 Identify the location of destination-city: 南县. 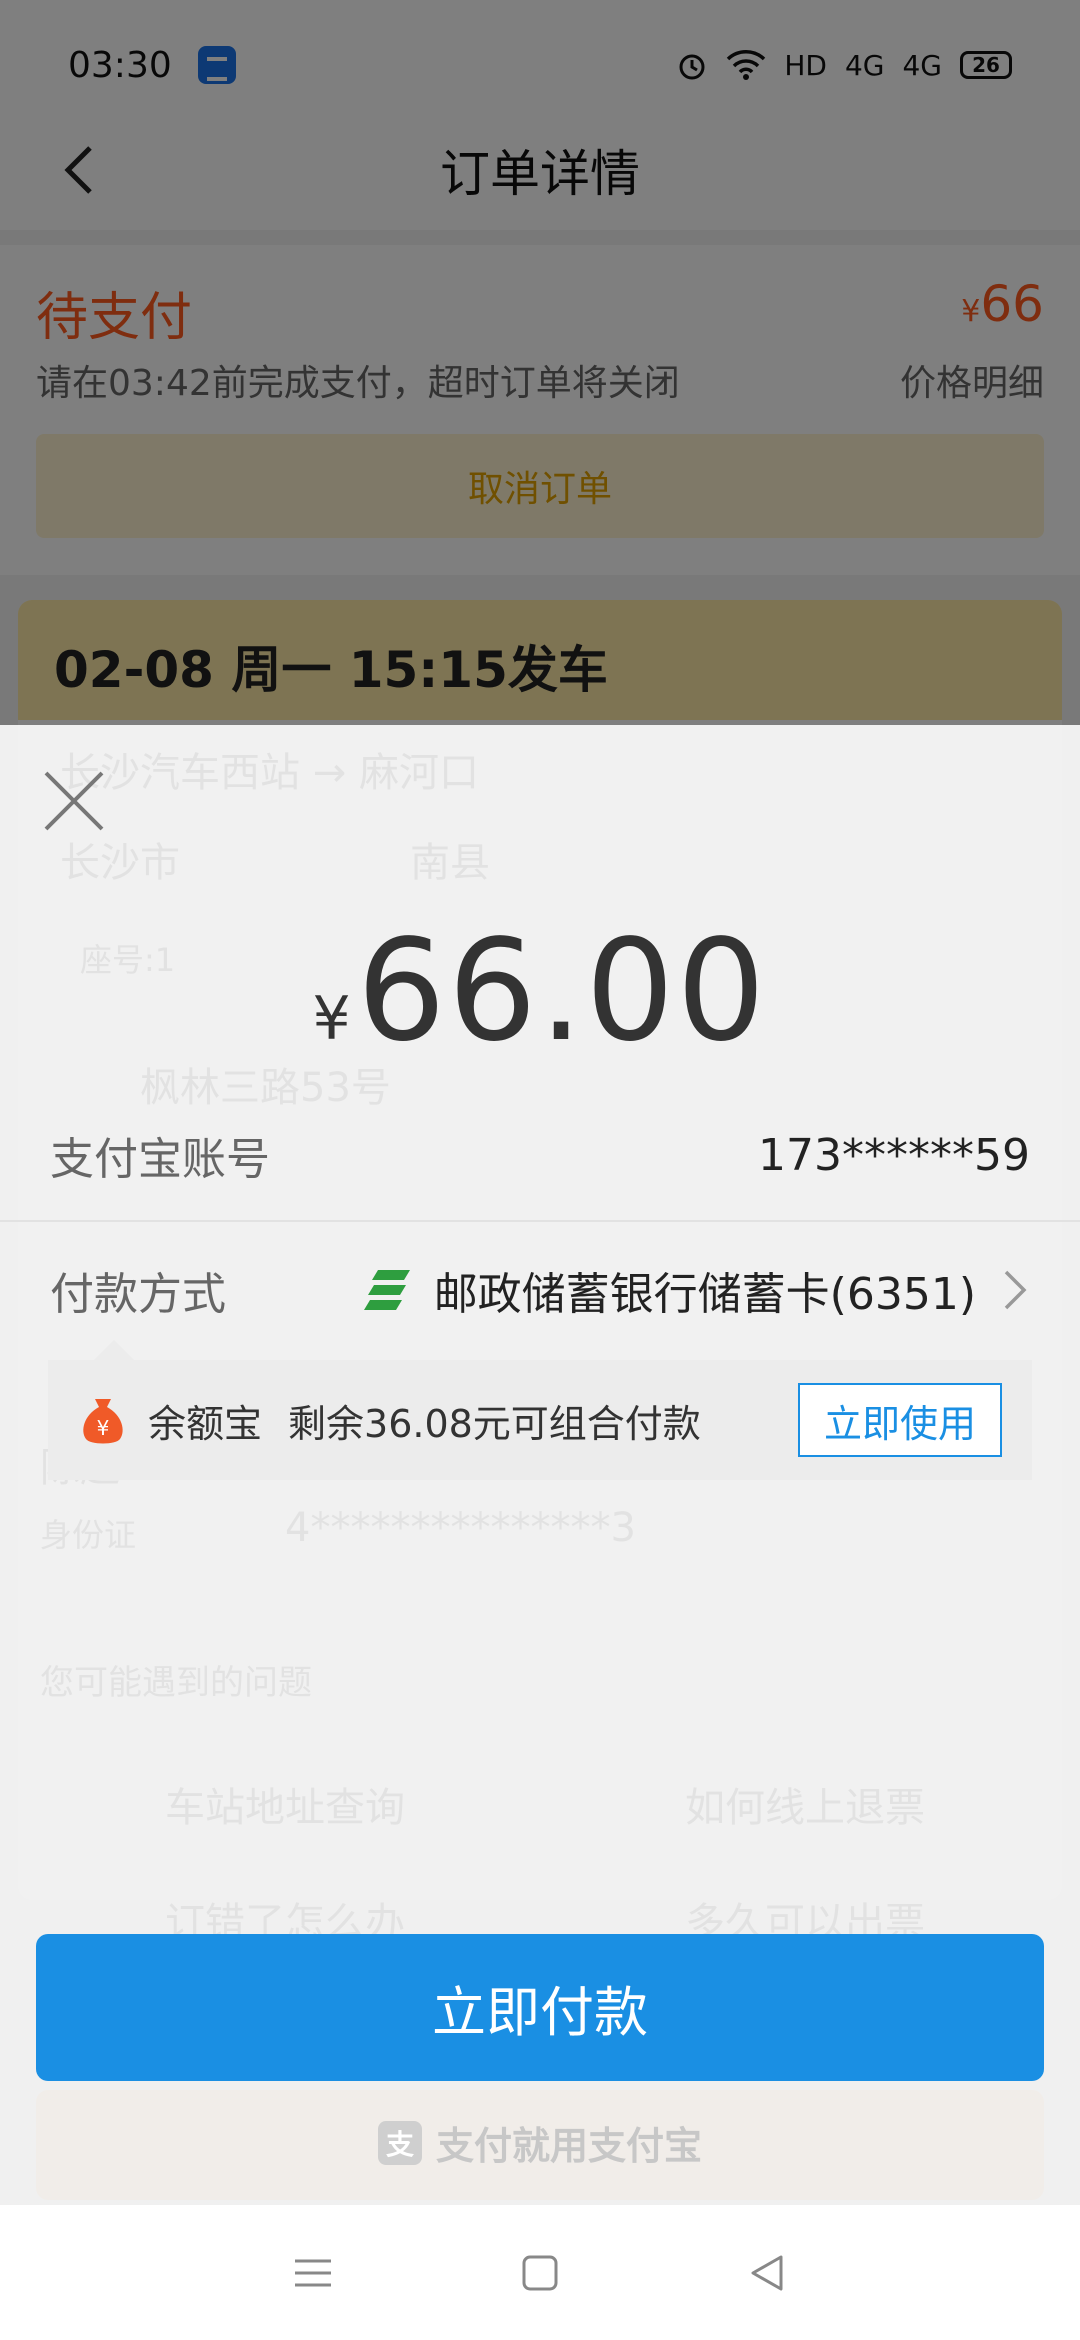
(450, 863).